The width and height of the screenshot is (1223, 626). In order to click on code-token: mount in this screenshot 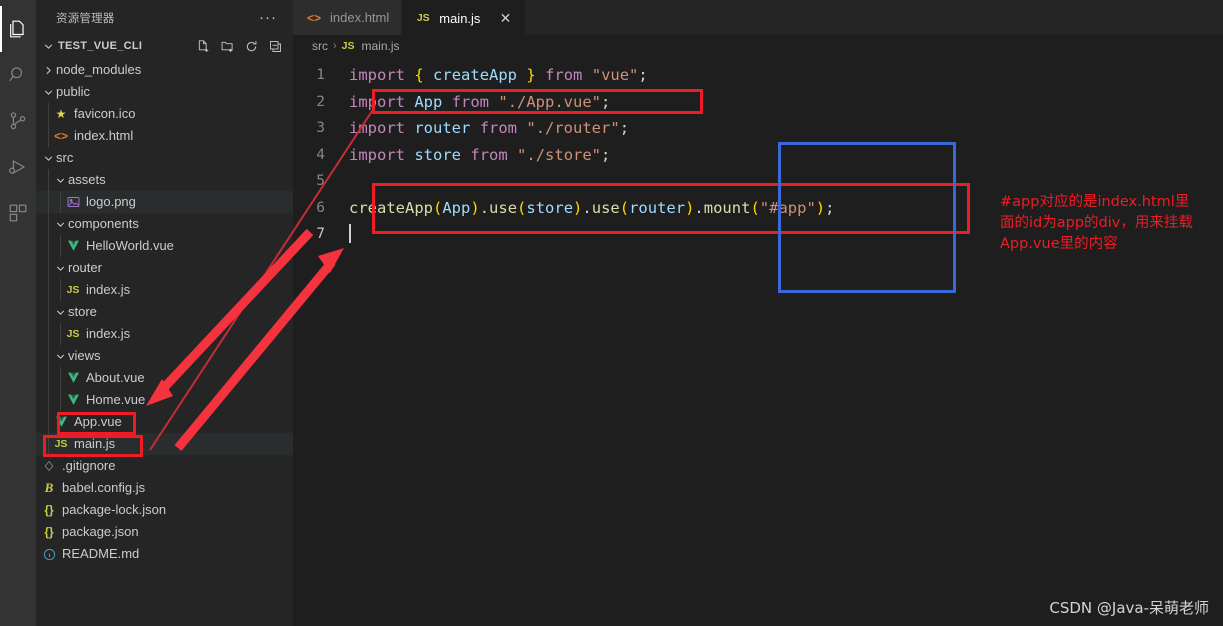, I will do `click(727, 207)`.